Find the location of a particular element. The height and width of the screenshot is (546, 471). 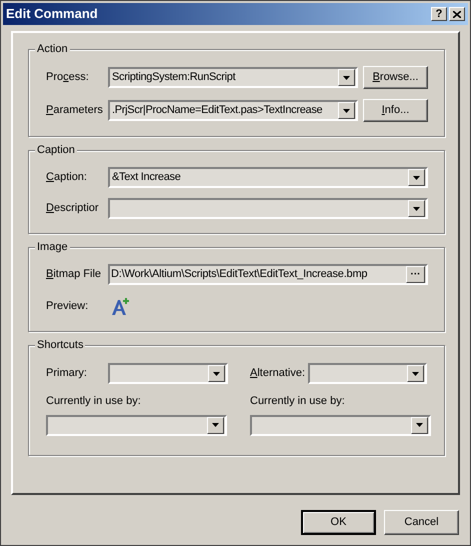

browse-button: ··· is located at coordinates (415, 274).